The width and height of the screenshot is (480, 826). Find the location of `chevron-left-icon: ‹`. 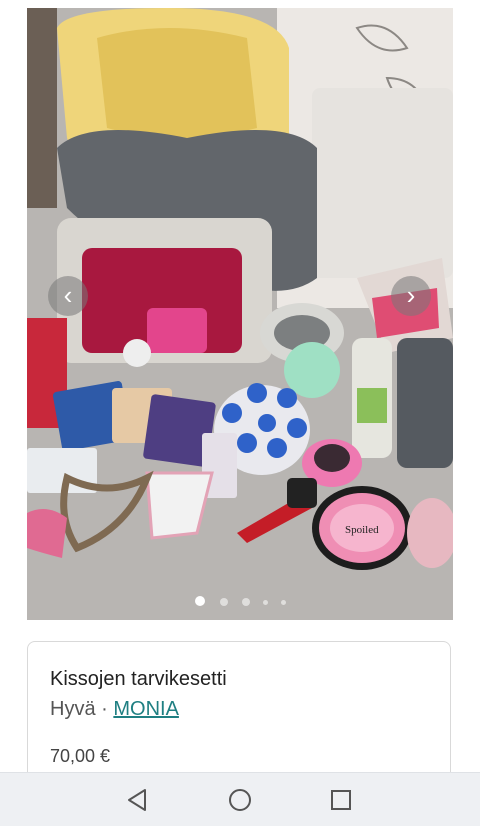

chevron-left-icon: ‹ is located at coordinates (68, 295).